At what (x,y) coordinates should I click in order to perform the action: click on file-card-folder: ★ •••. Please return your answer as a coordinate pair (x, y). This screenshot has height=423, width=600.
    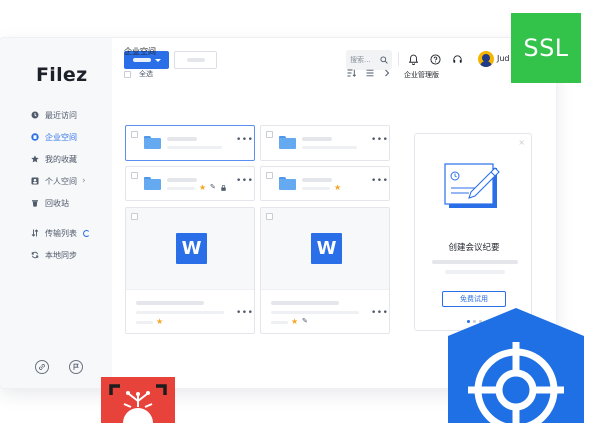
    Looking at the image, I should click on (325, 183).